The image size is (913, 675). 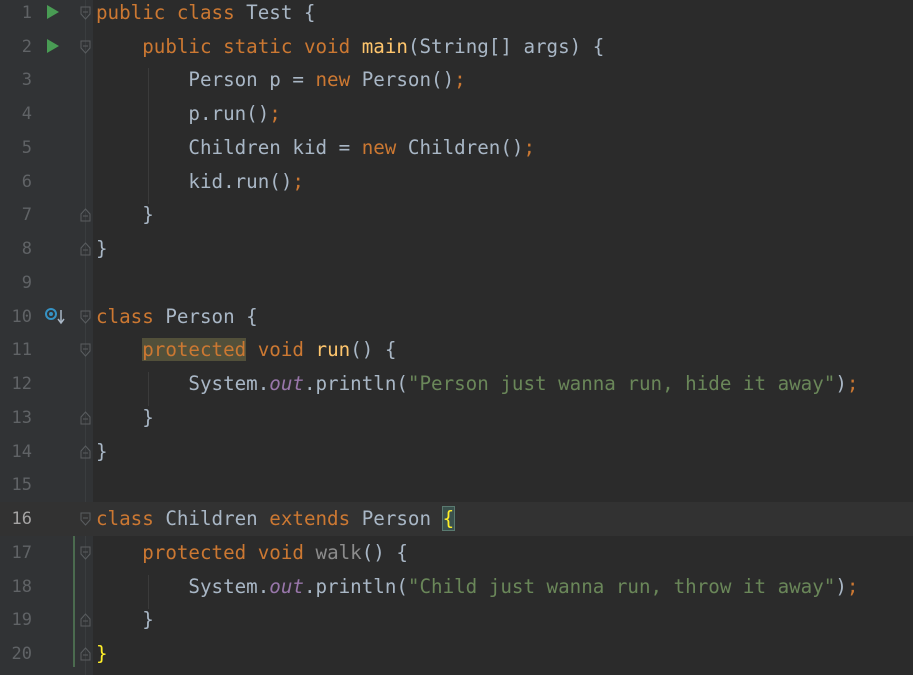 I want to click on line-number: 3, so click(x=26, y=80).